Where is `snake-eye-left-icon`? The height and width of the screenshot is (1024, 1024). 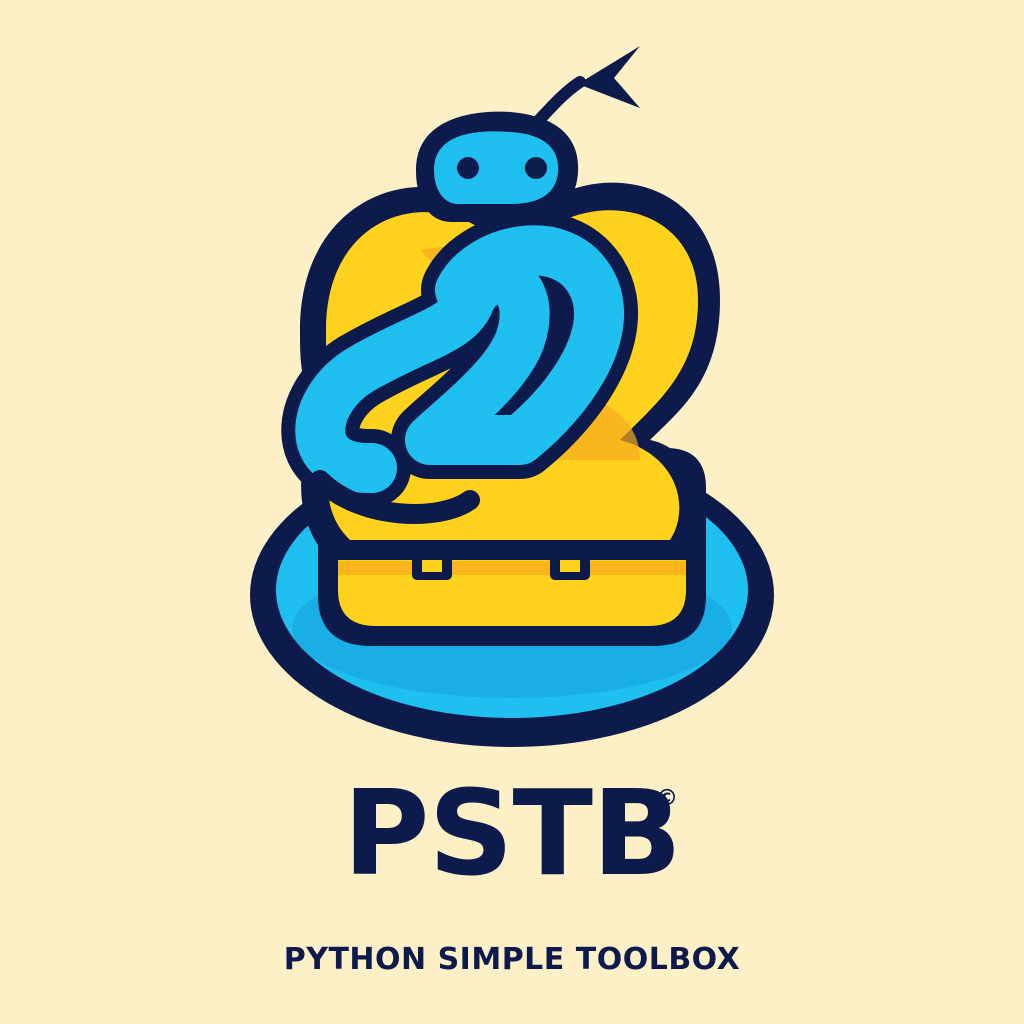 snake-eye-left-icon is located at coordinates (468, 168).